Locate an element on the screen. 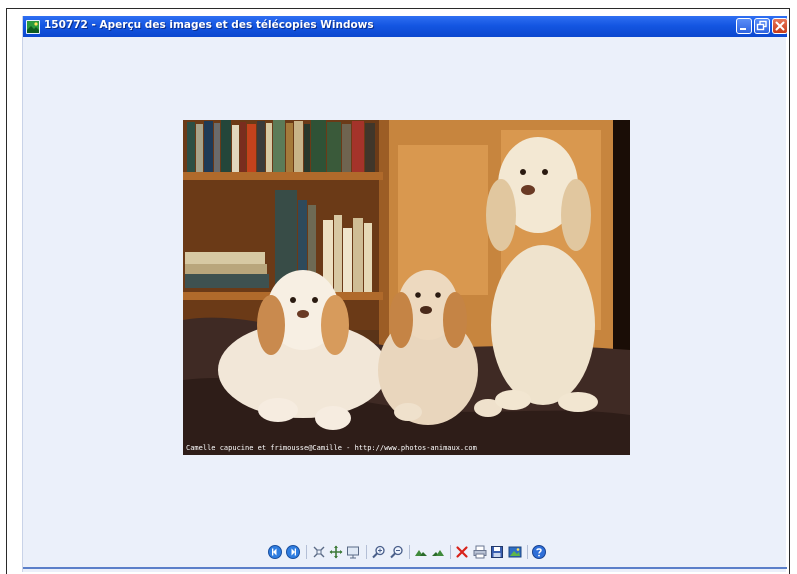 This screenshot has width=797, height=574. viewer-toolbar is located at coordinates (405, 553).